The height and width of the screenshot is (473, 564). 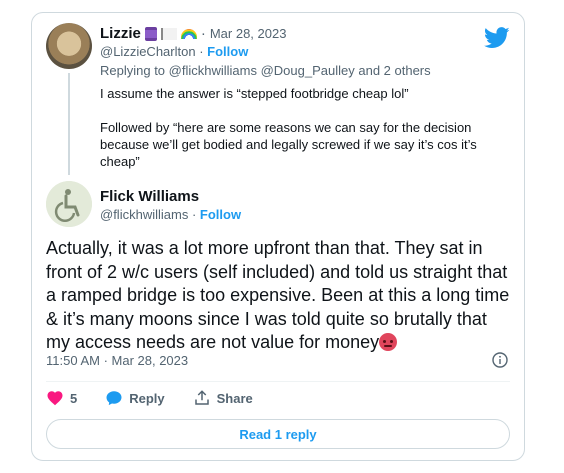 What do you see at coordinates (120, 33) in the screenshot?
I see `reply-author-name: Lizzie` at bounding box center [120, 33].